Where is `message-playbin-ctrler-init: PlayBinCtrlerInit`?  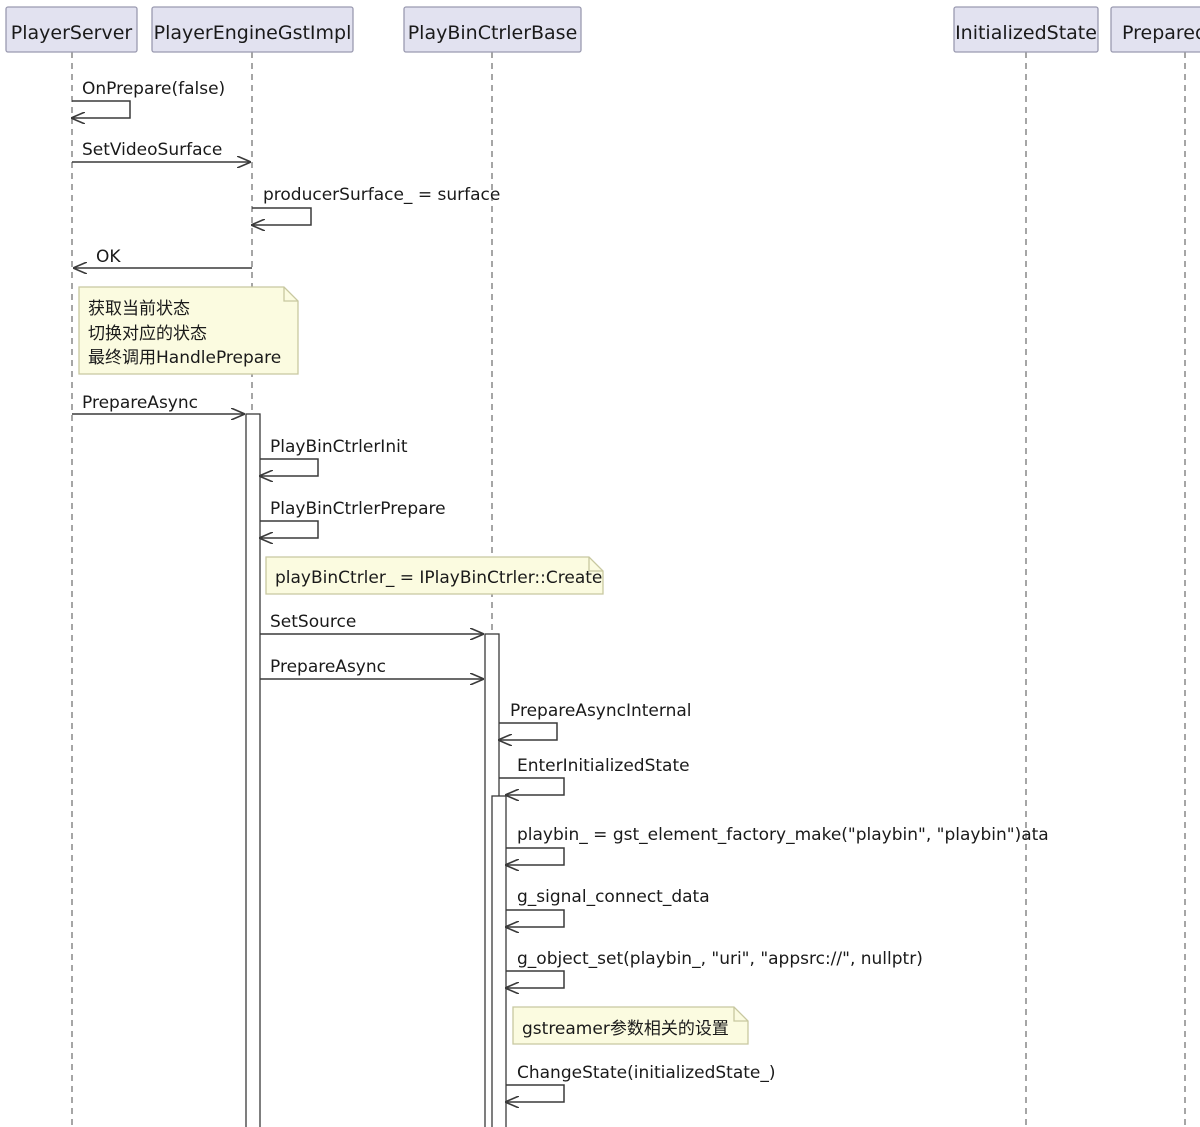 message-playbin-ctrler-init: PlayBinCtrlerInit is located at coordinates (334, 456).